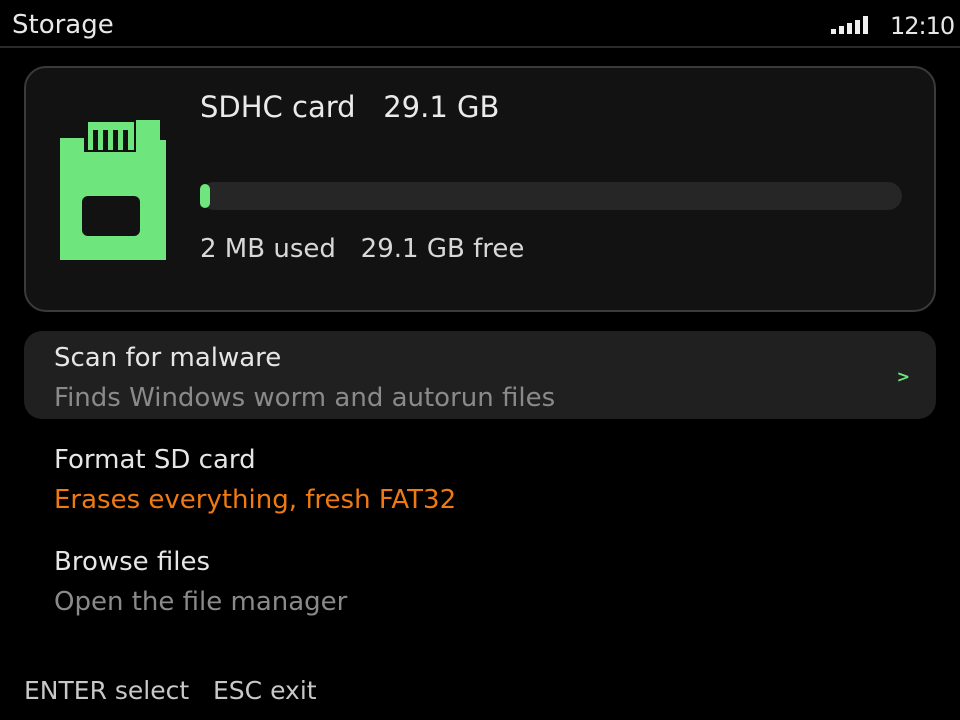  Describe the element at coordinates (168, 358) in the screenshot. I see `menu-item-label: Scan for malware` at that location.